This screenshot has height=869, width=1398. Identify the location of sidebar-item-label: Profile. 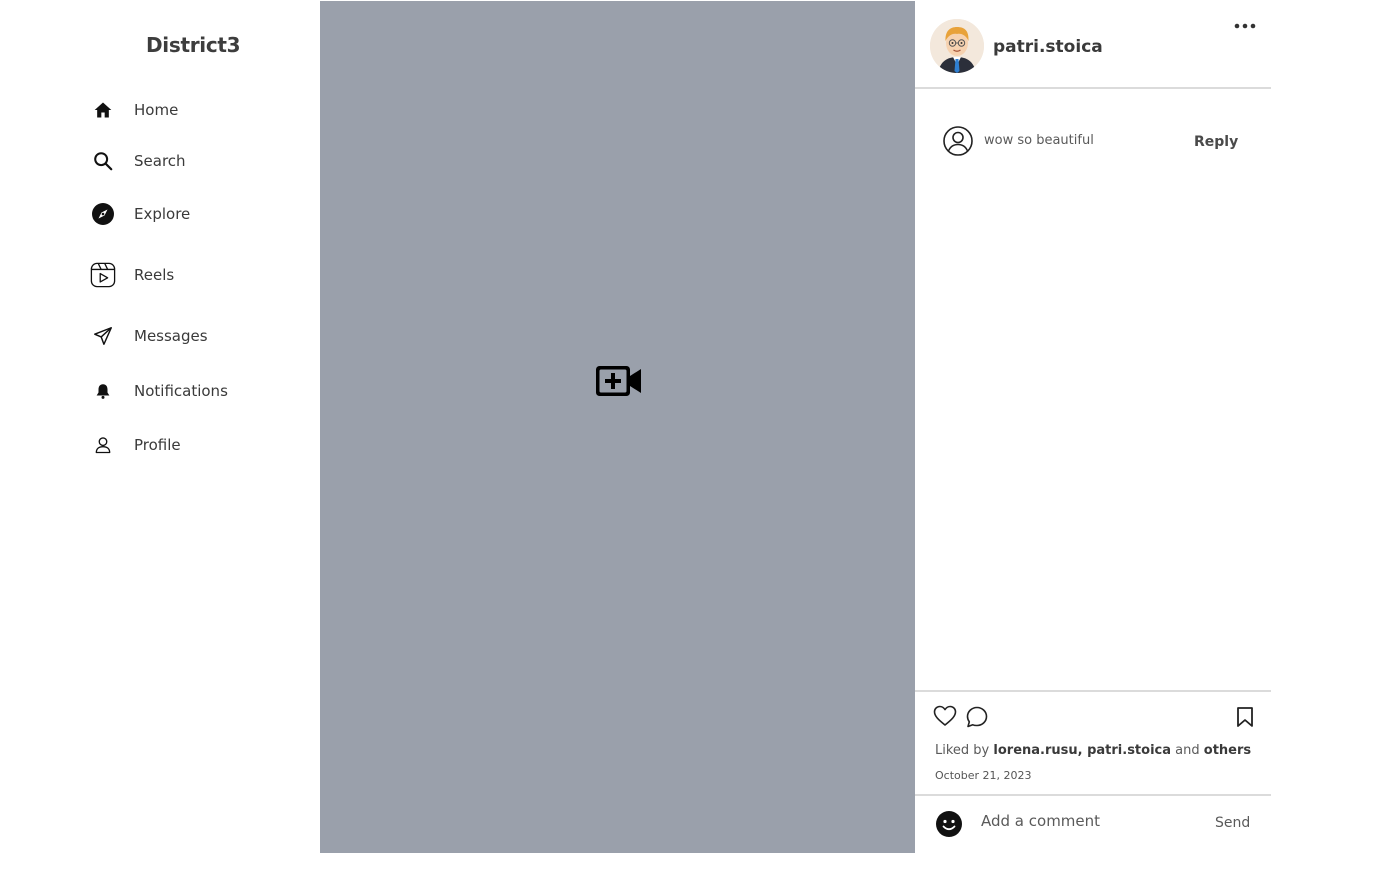
(157, 445).